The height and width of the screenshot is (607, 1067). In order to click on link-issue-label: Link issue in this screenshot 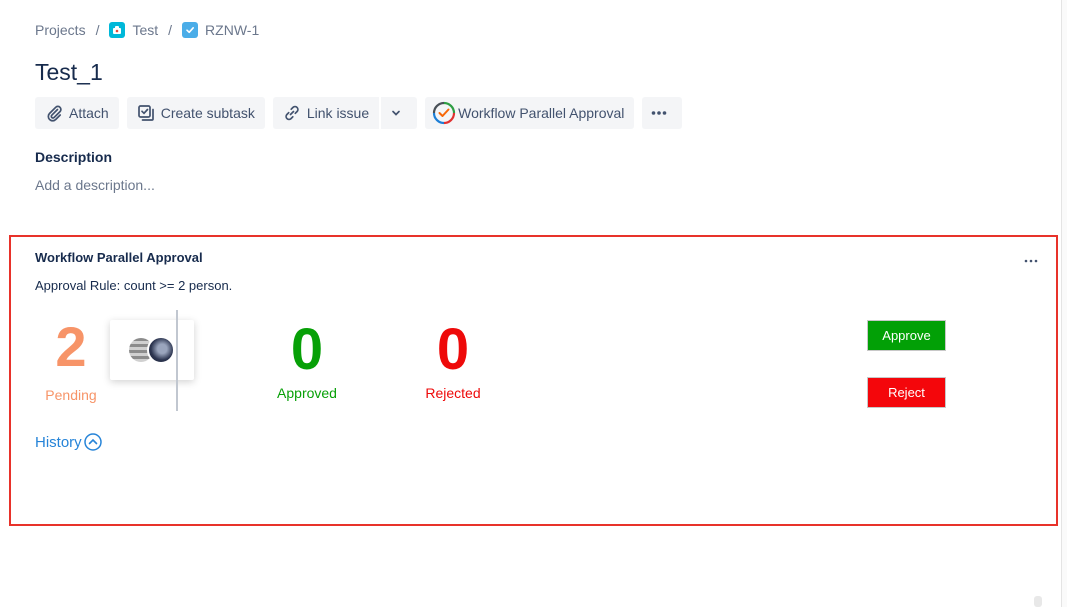, I will do `click(338, 113)`.